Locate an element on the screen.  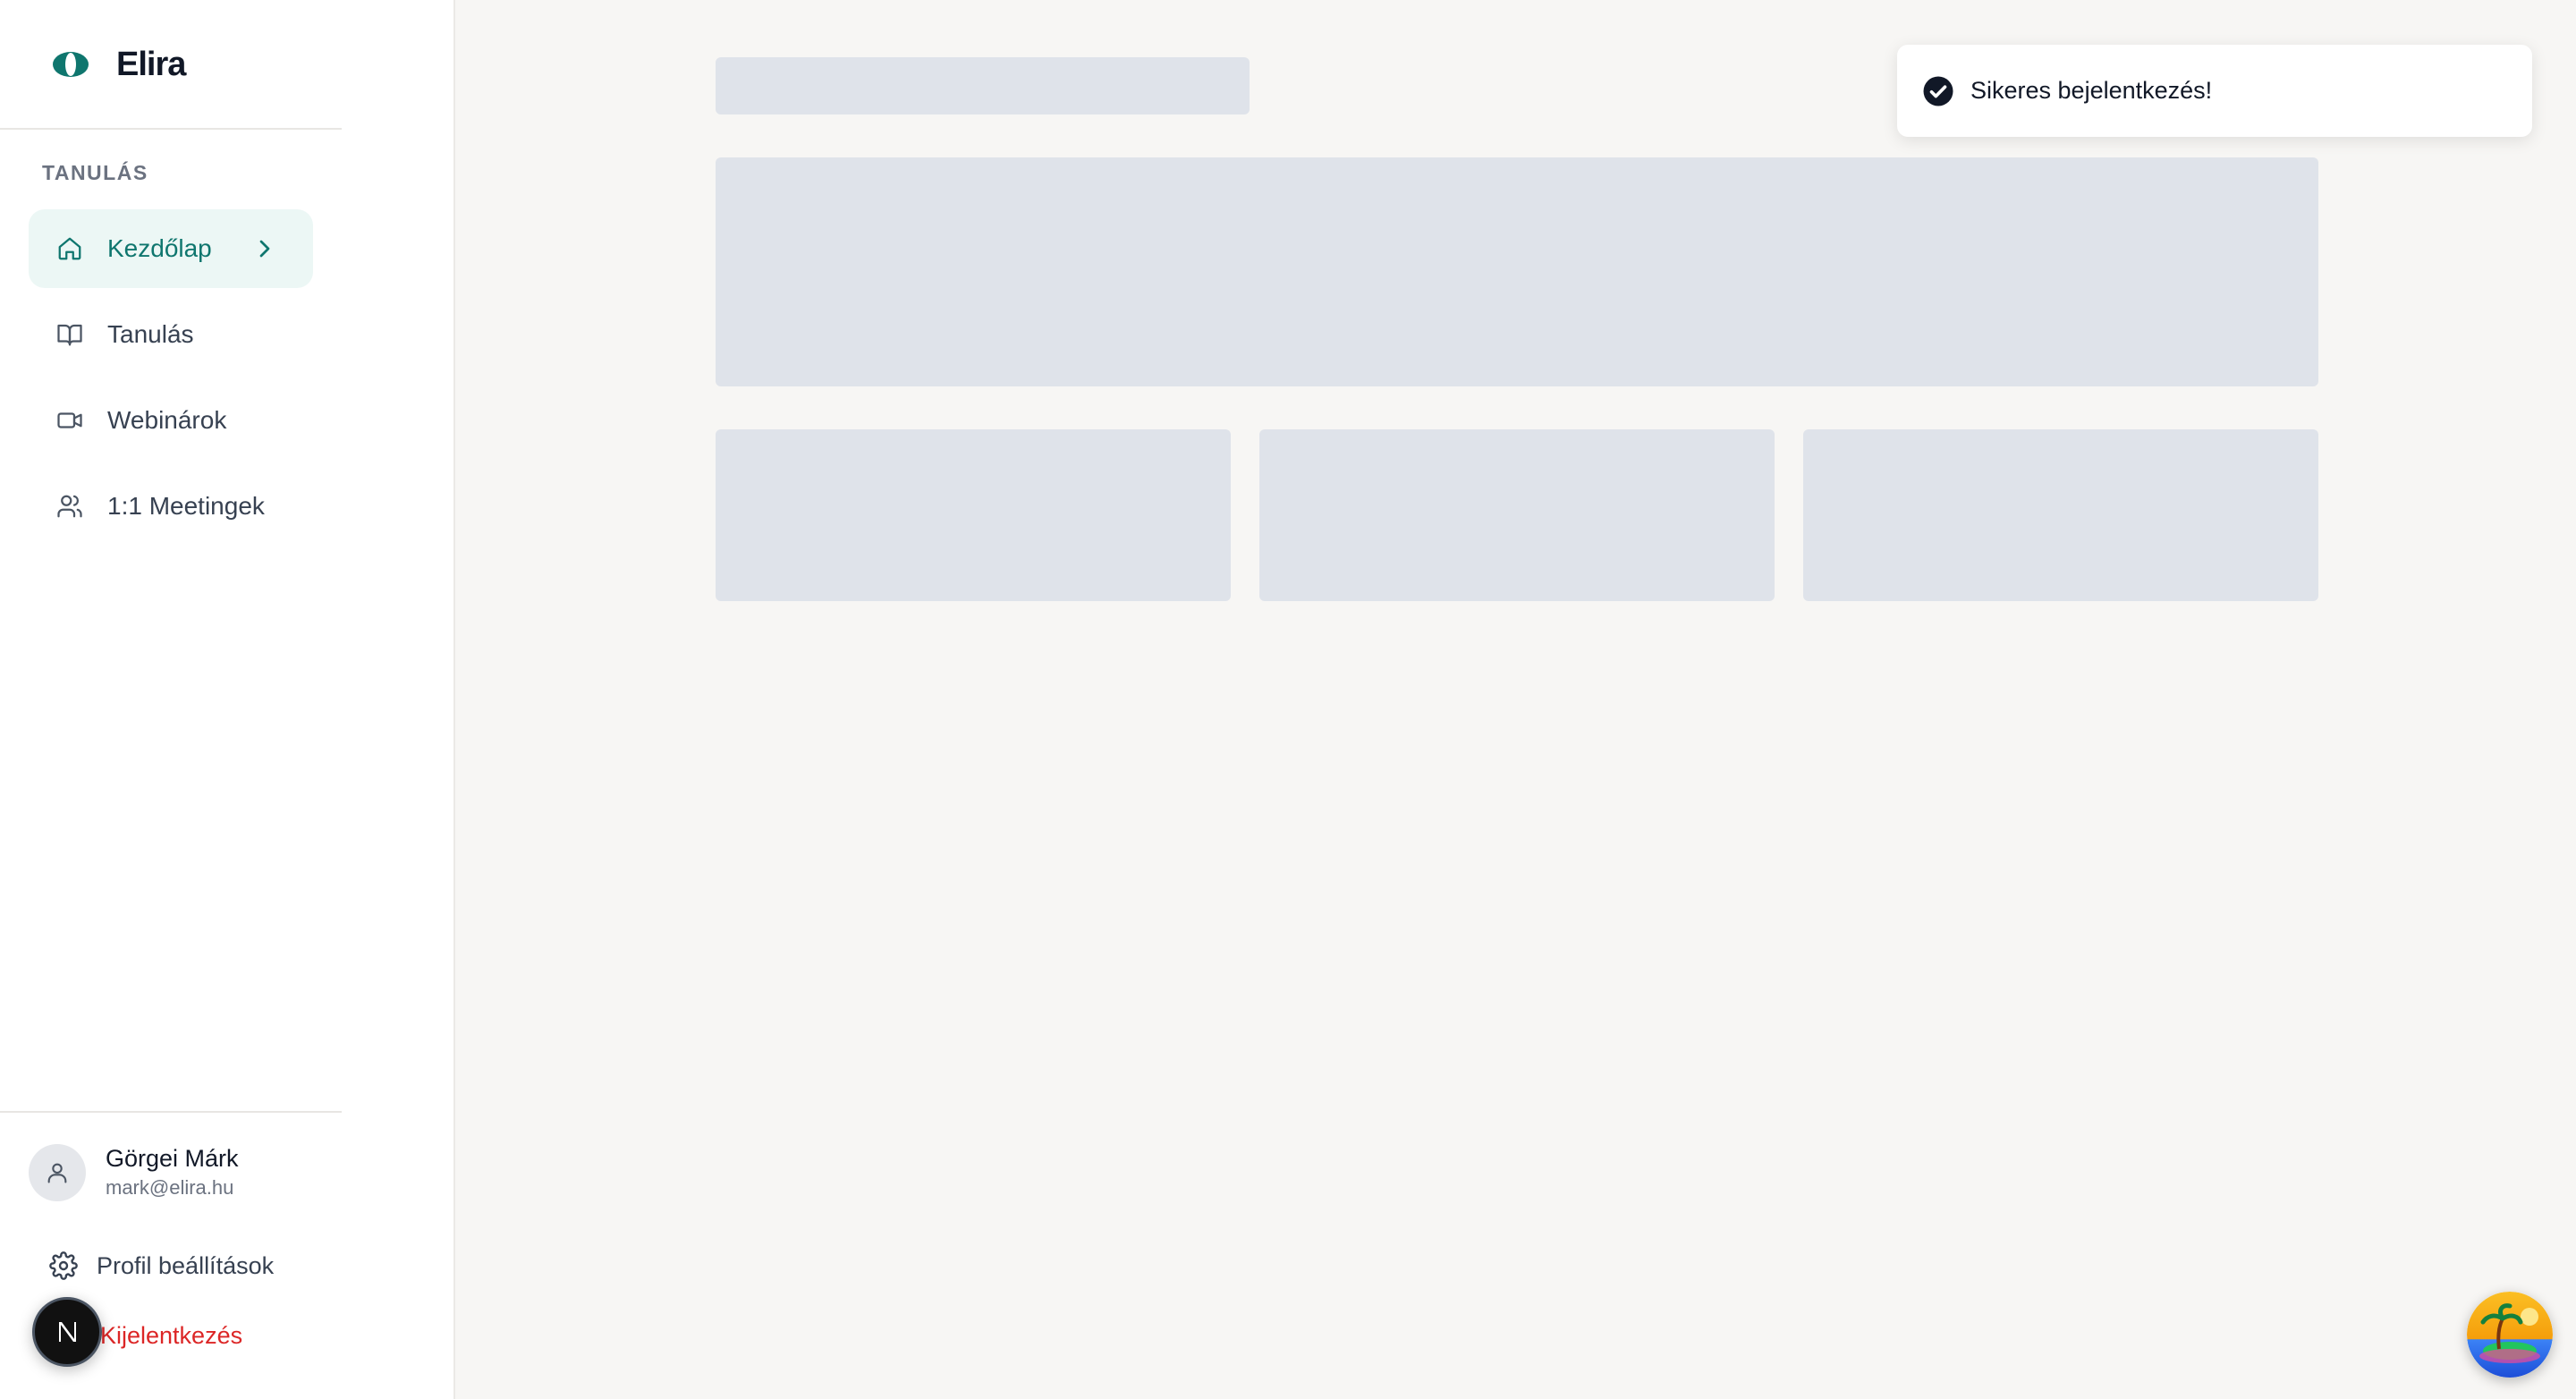
sidebar-item-label: Webinárok is located at coordinates (167, 420).